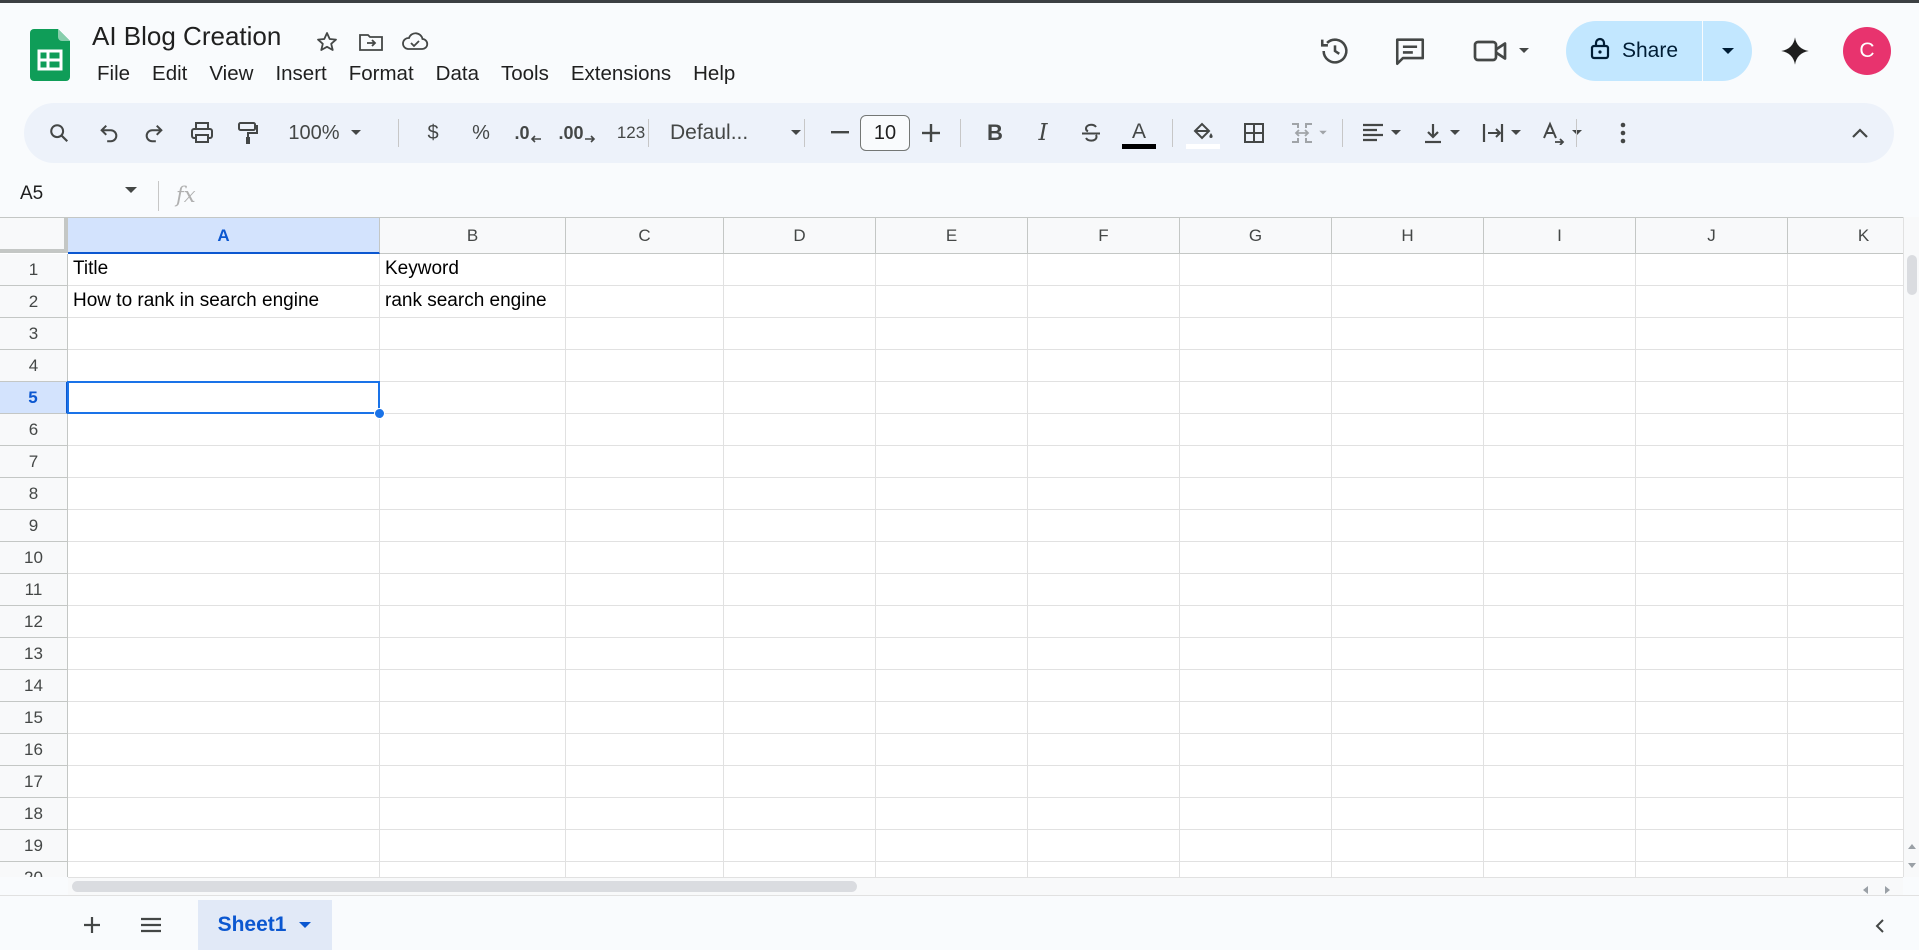 This screenshot has width=1919, height=950. I want to click on cell-h1, so click(1408, 270).